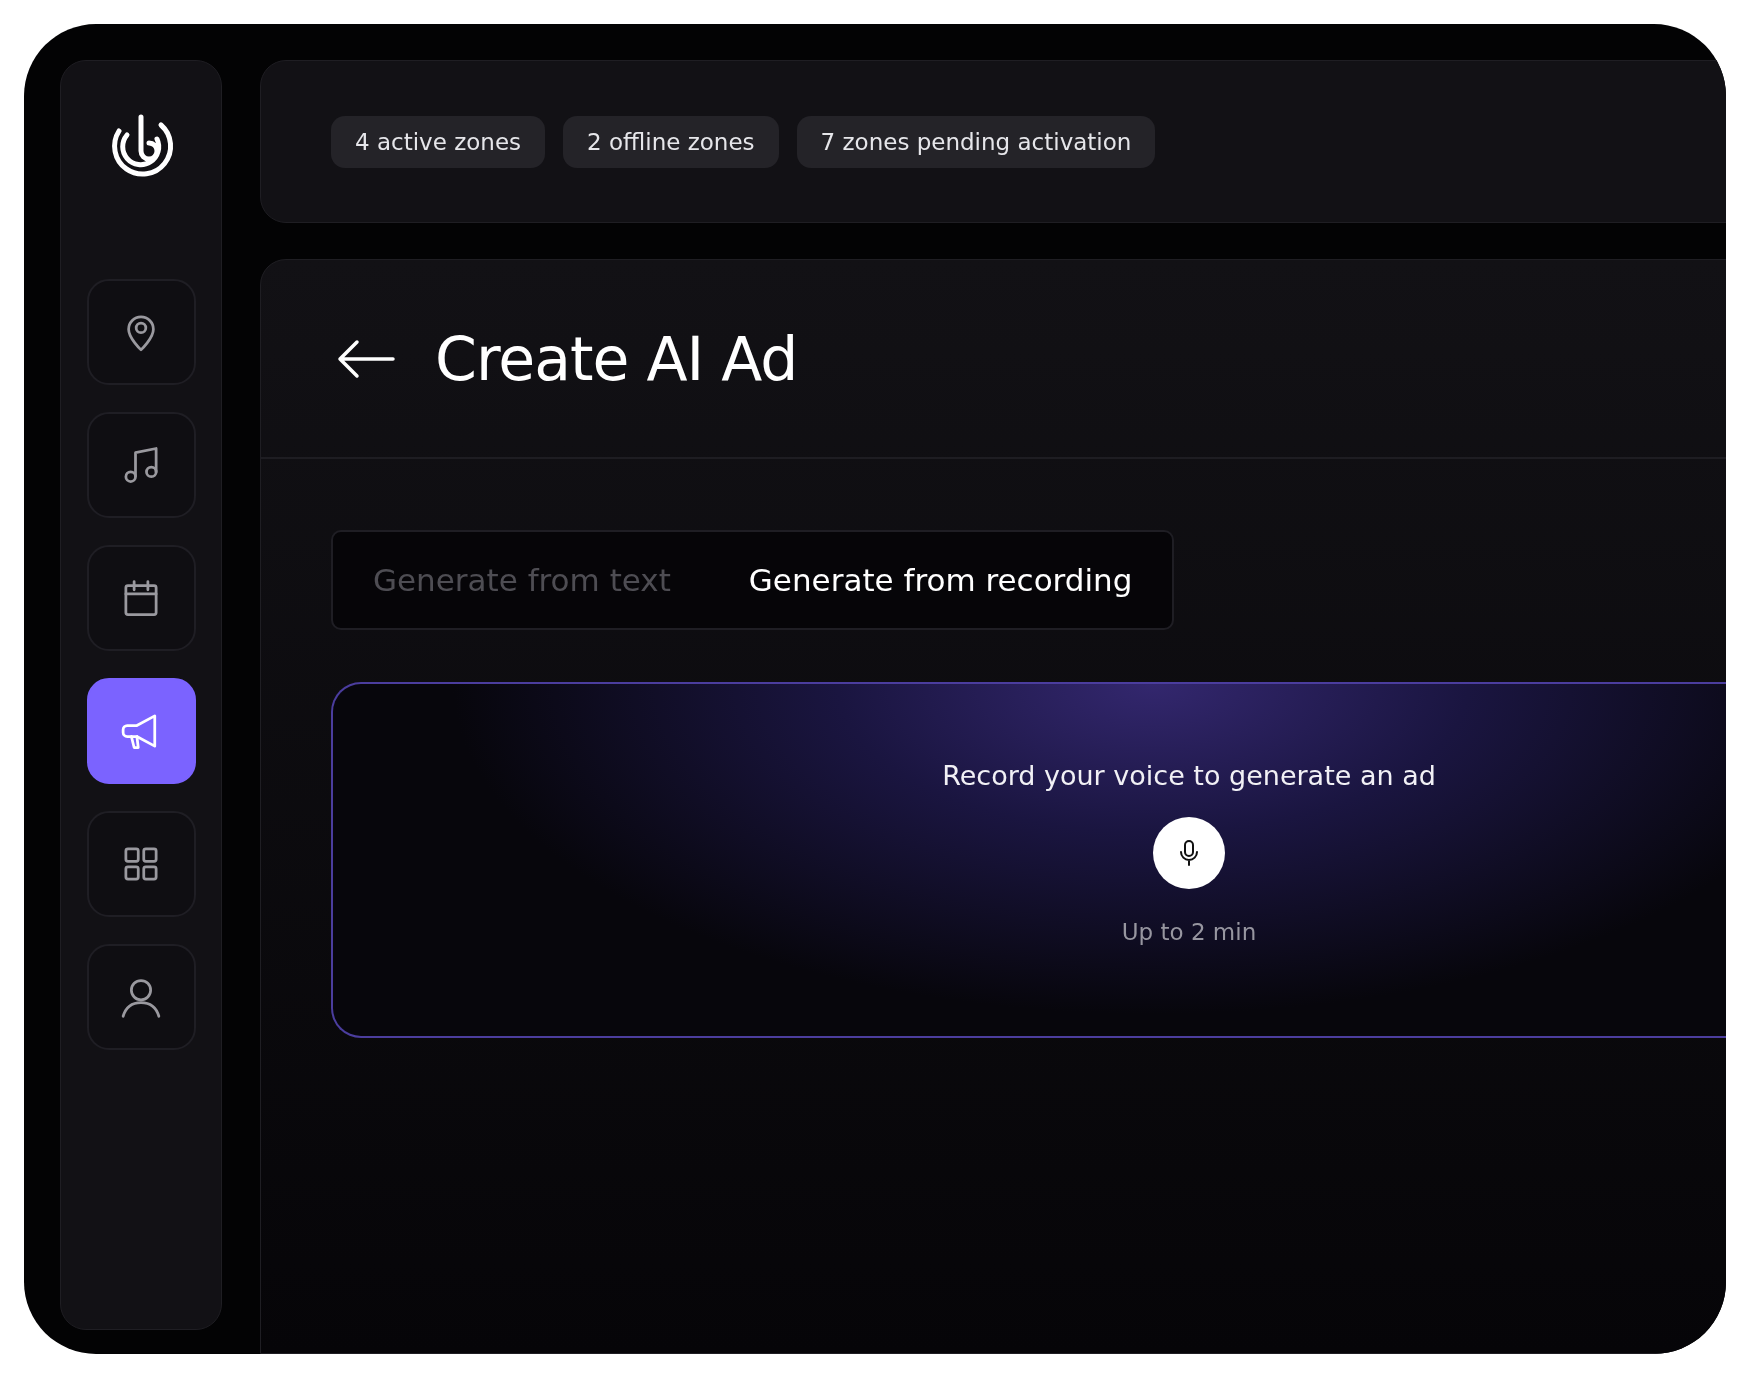  What do you see at coordinates (1189, 775) in the screenshot?
I see `record-prompt: Record your voice to generate an ad` at bounding box center [1189, 775].